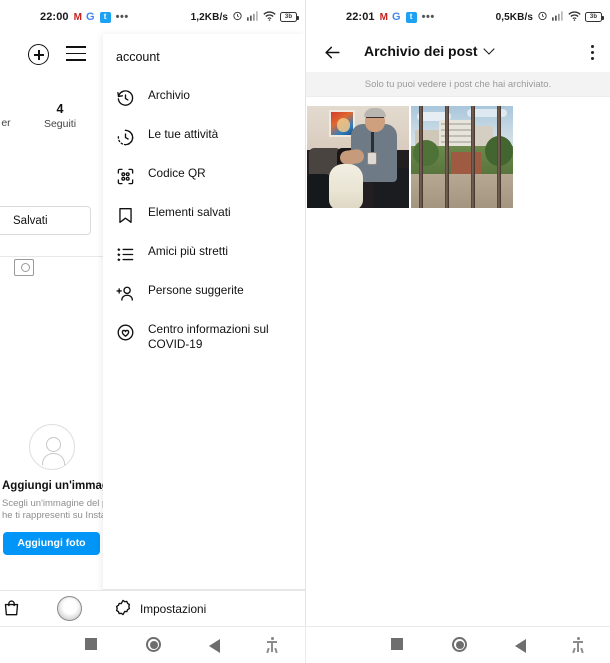  What do you see at coordinates (125, 176) in the screenshot?
I see `qr-code-icon` at bounding box center [125, 176].